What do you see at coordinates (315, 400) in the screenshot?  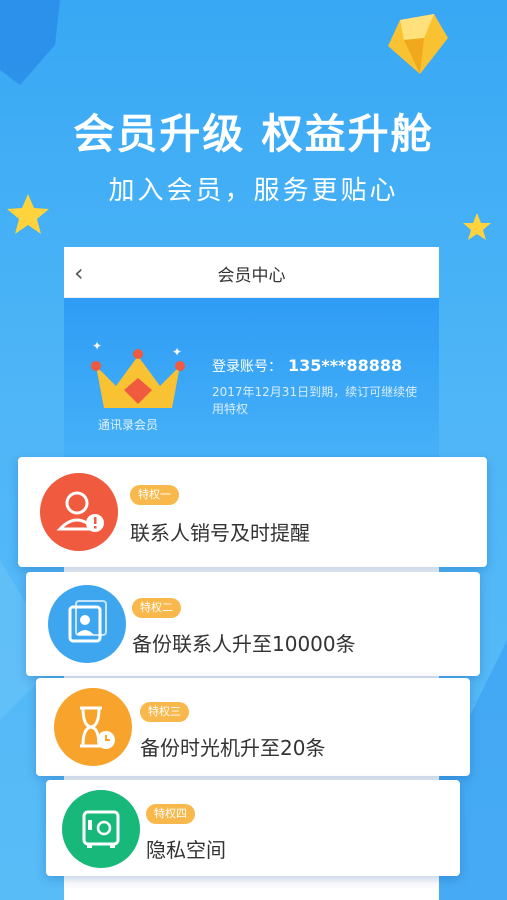 I see `expiry-note: 2017年12月31日到期，续订可继续使用特权` at bounding box center [315, 400].